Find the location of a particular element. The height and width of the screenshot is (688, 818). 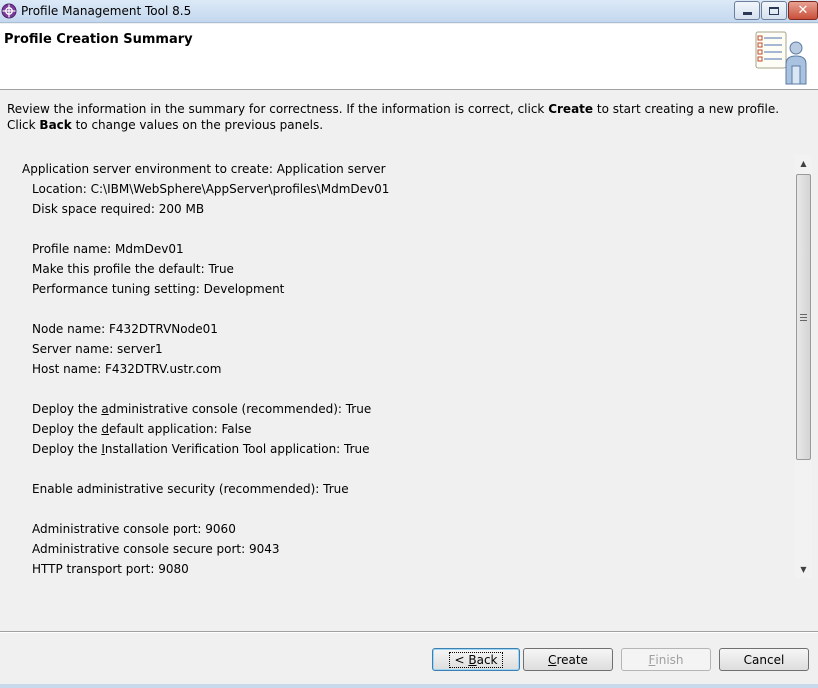

summary-disk-space: Disk space required: 200 MB is located at coordinates (118, 209).